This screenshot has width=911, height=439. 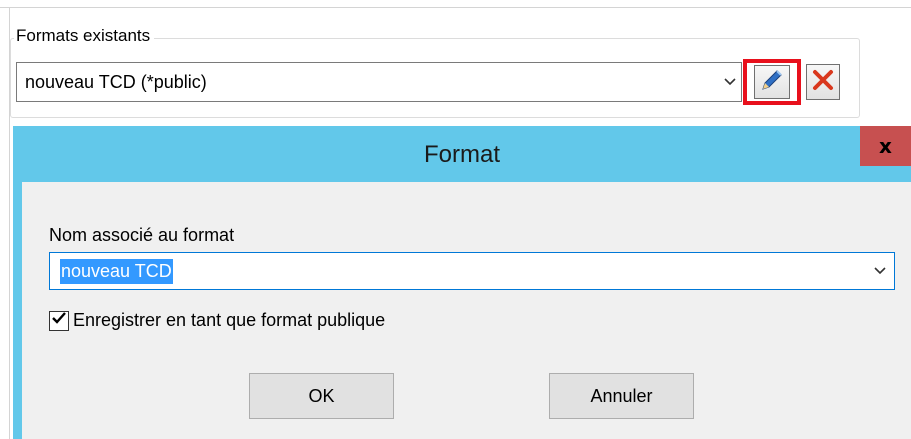 What do you see at coordinates (116, 271) in the screenshot?
I see `format-name-input: nouveau TCD` at bounding box center [116, 271].